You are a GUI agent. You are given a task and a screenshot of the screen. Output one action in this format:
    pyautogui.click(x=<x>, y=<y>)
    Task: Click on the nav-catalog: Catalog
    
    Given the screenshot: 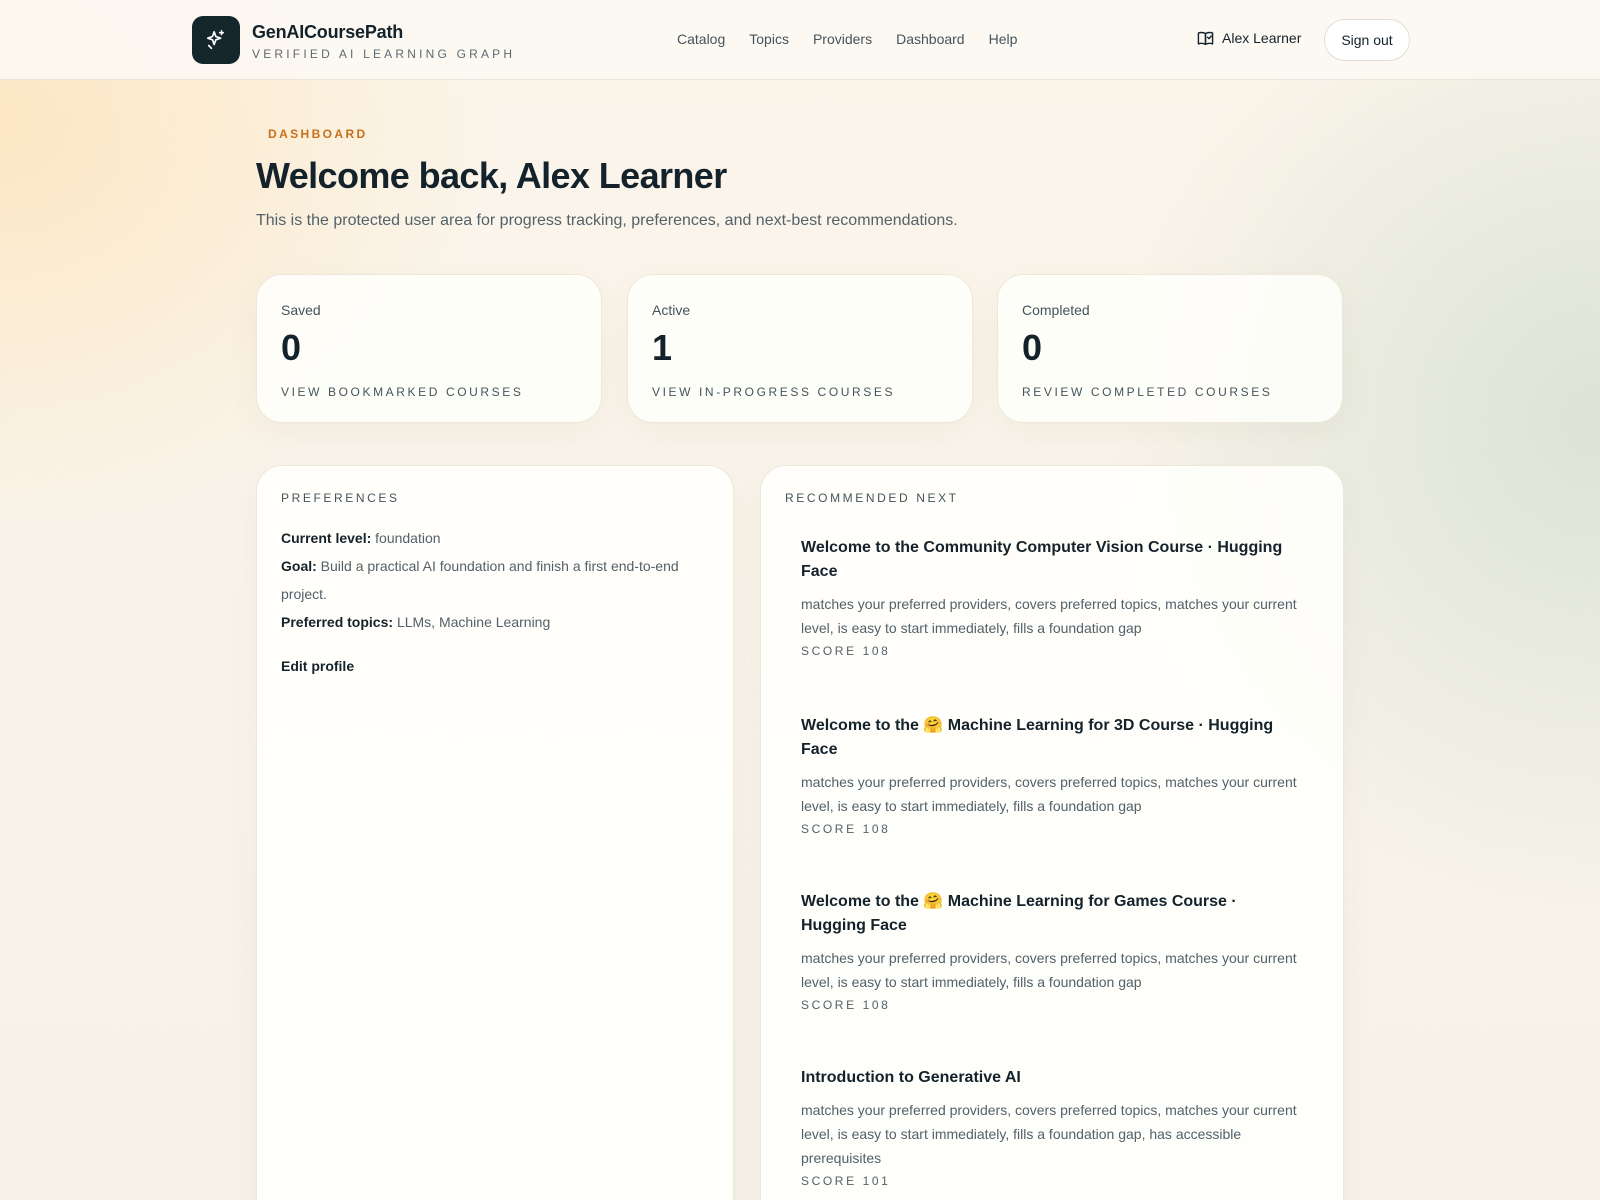 What is the action you would take?
    pyautogui.click(x=701, y=39)
    